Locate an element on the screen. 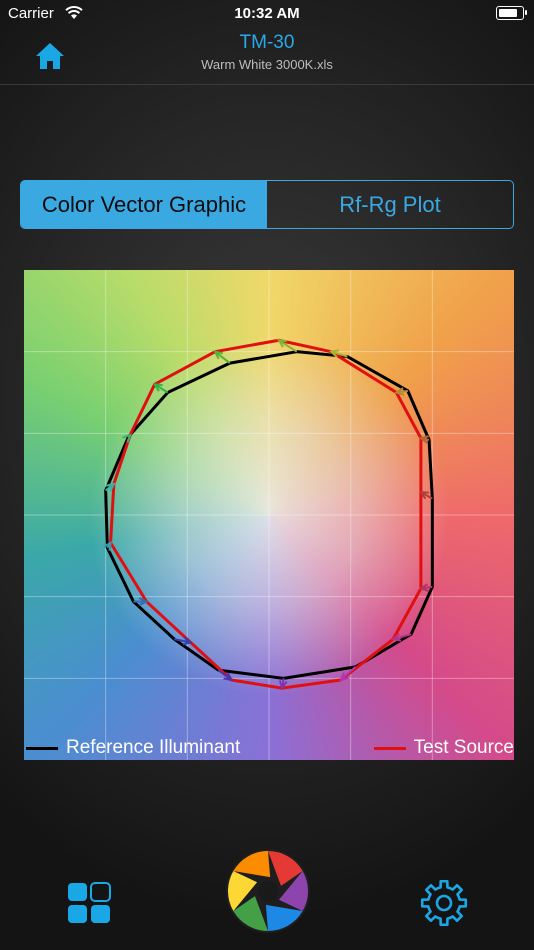 This screenshot has width=534, height=950. page-title: TM-30 is located at coordinates (267, 42).